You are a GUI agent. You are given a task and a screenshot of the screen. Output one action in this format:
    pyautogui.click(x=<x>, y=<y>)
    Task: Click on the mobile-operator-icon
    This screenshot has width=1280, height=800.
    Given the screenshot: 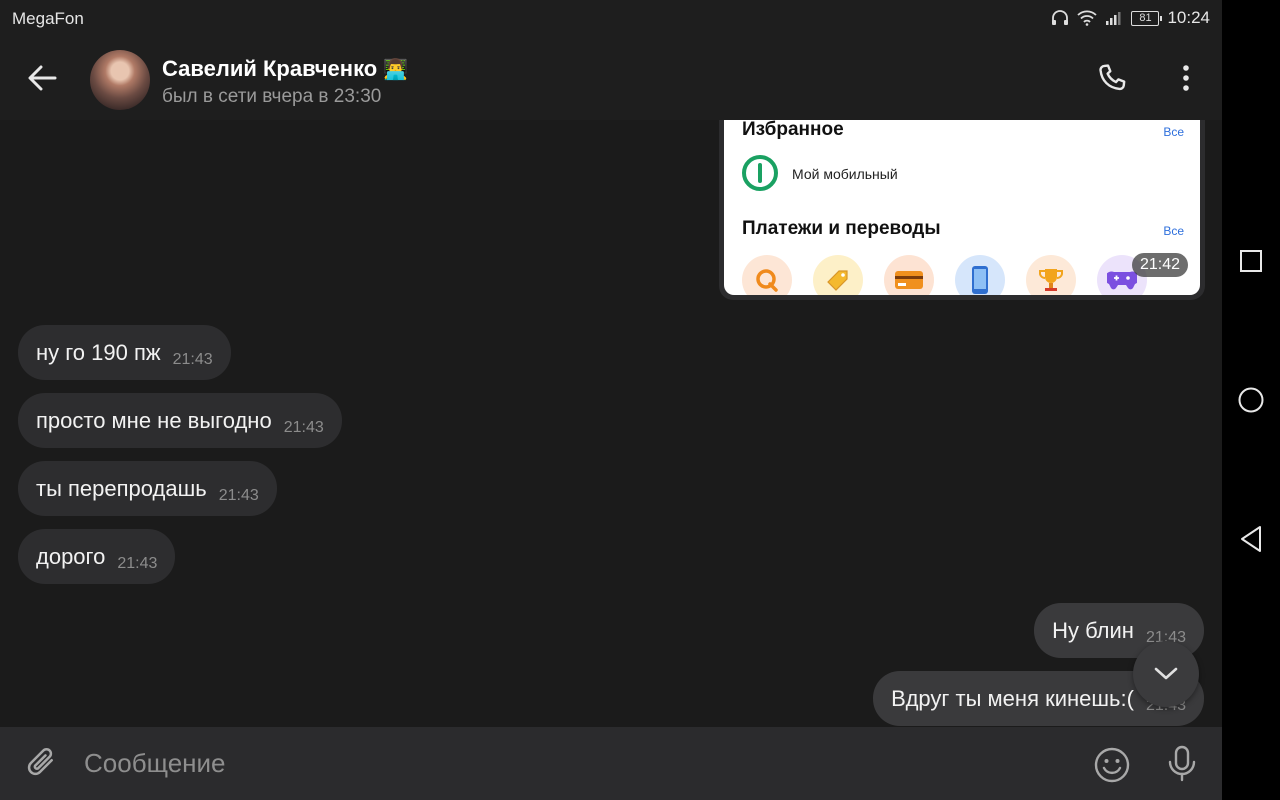 What is the action you would take?
    pyautogui.click(x=760, y=173)
    